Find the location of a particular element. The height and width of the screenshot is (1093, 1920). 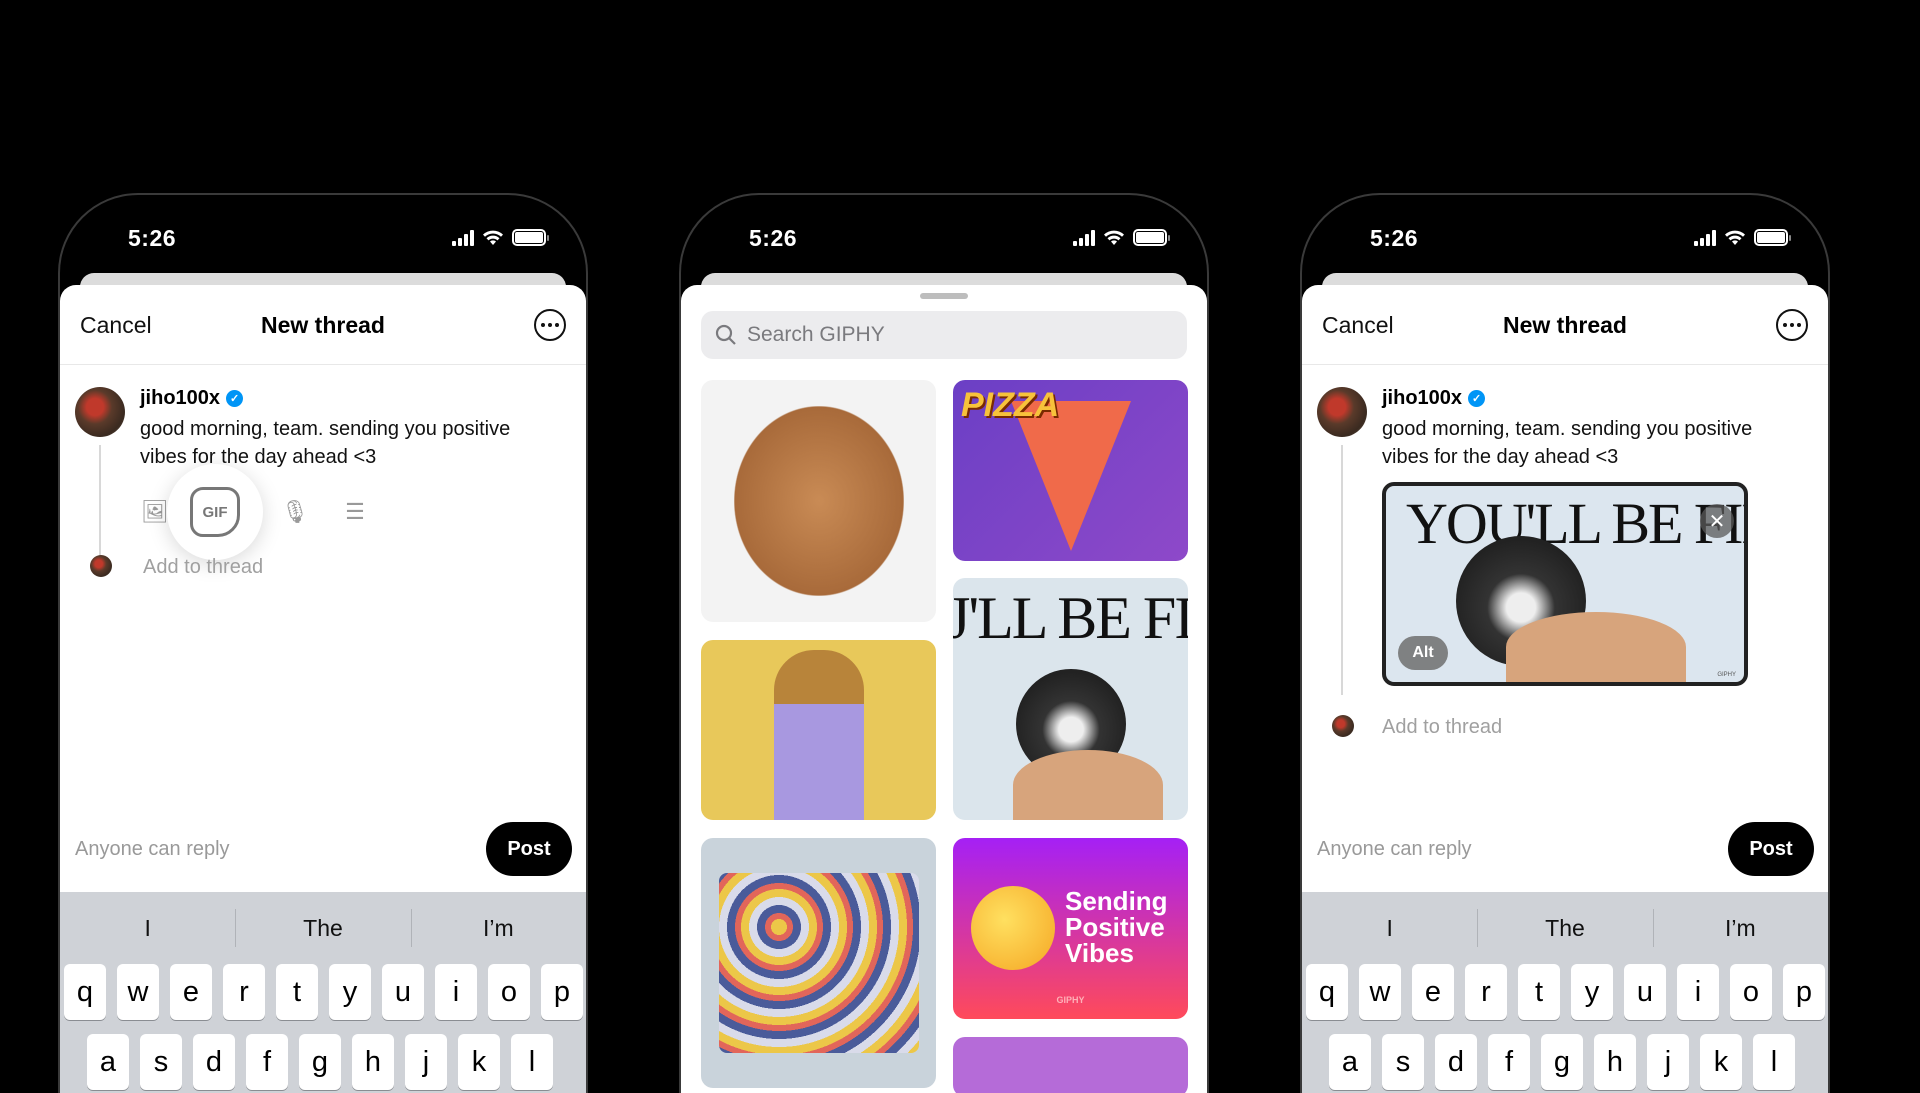

gif-result-person is located at coordinates (1070, 1065).